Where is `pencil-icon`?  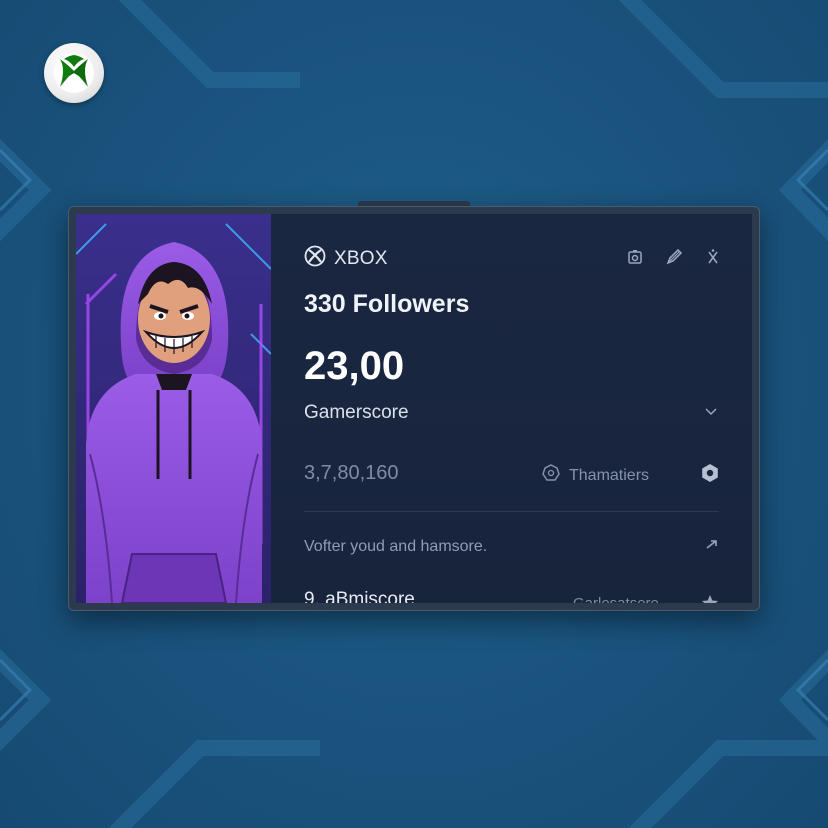
pencil-icon is located at coordinates (674, 257).